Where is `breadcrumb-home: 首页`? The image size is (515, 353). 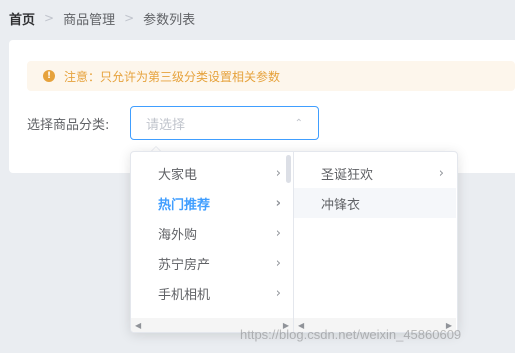 breadcrumb-home: 首页 is located at coordinates (22, 18).